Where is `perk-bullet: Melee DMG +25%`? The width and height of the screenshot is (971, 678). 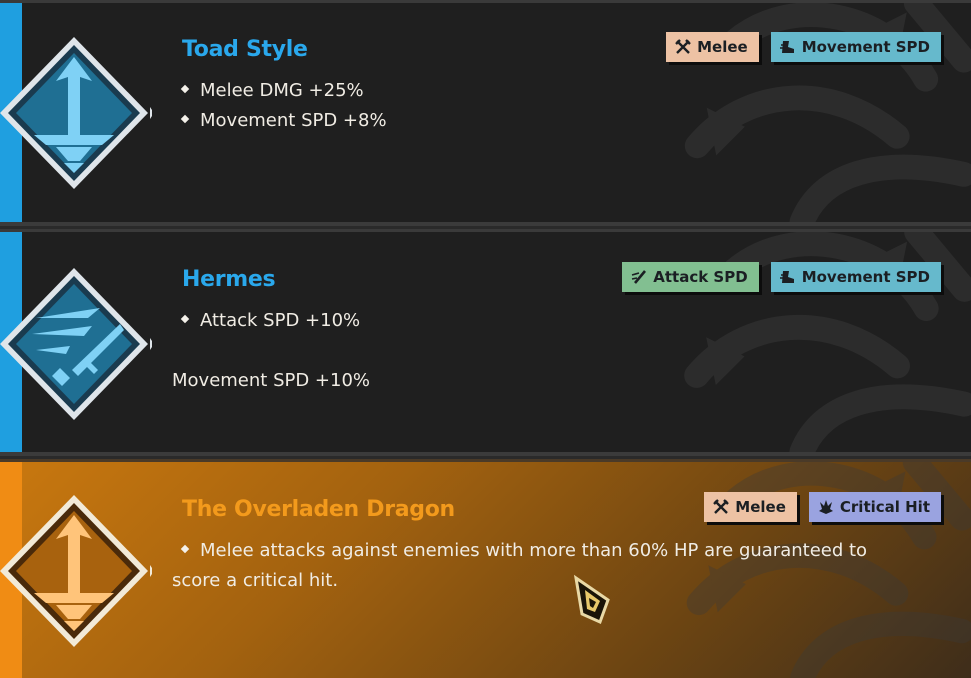 perk-bullet: Melee DMG +25% is located at coordinates (272, 91).